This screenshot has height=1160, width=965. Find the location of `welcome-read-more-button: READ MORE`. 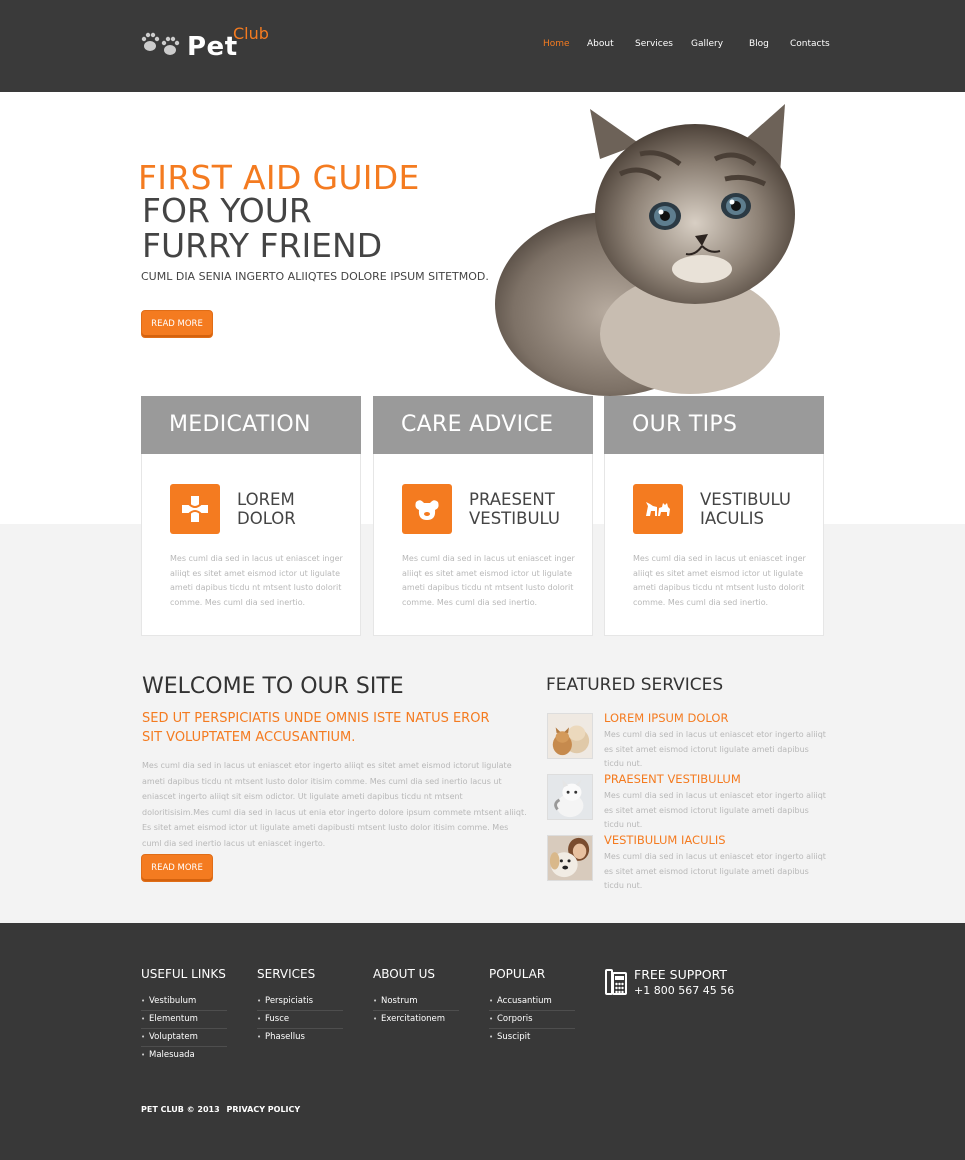

welcome-read-more-button: READ MORE is located at coordinates (177, 868).